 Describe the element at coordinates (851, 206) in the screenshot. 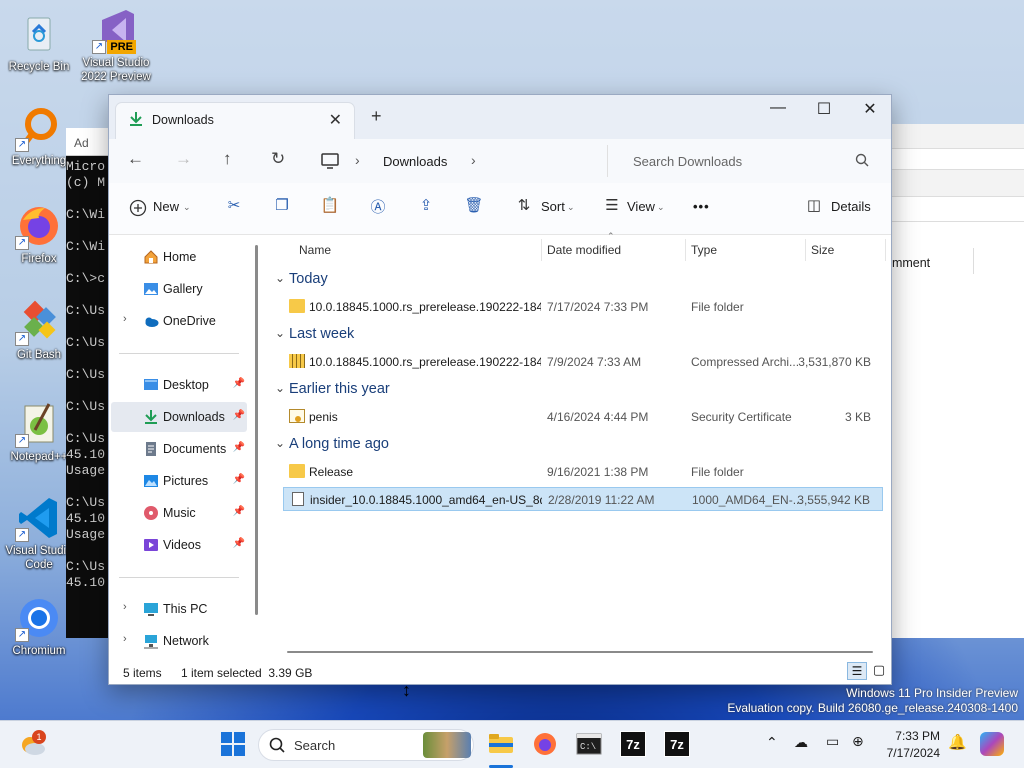

I see `details-button: Details` at that location.